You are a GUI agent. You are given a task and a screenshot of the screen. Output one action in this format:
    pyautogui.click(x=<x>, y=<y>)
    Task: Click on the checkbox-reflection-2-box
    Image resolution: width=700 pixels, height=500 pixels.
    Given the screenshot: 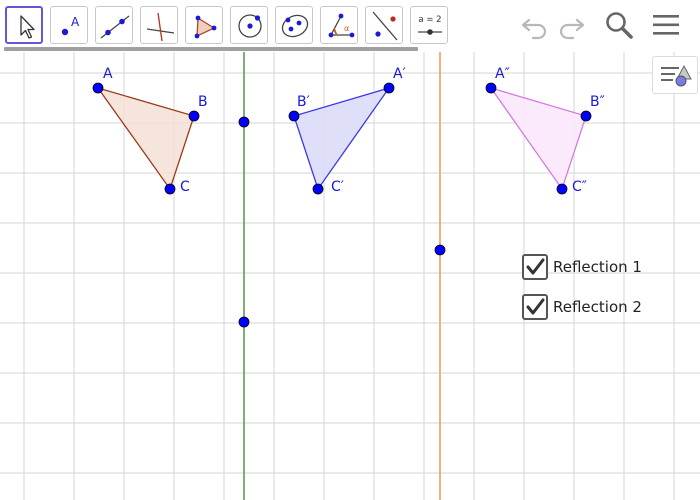 What is the action you would take?
    pyautogui.click(x=535, y=307)
    